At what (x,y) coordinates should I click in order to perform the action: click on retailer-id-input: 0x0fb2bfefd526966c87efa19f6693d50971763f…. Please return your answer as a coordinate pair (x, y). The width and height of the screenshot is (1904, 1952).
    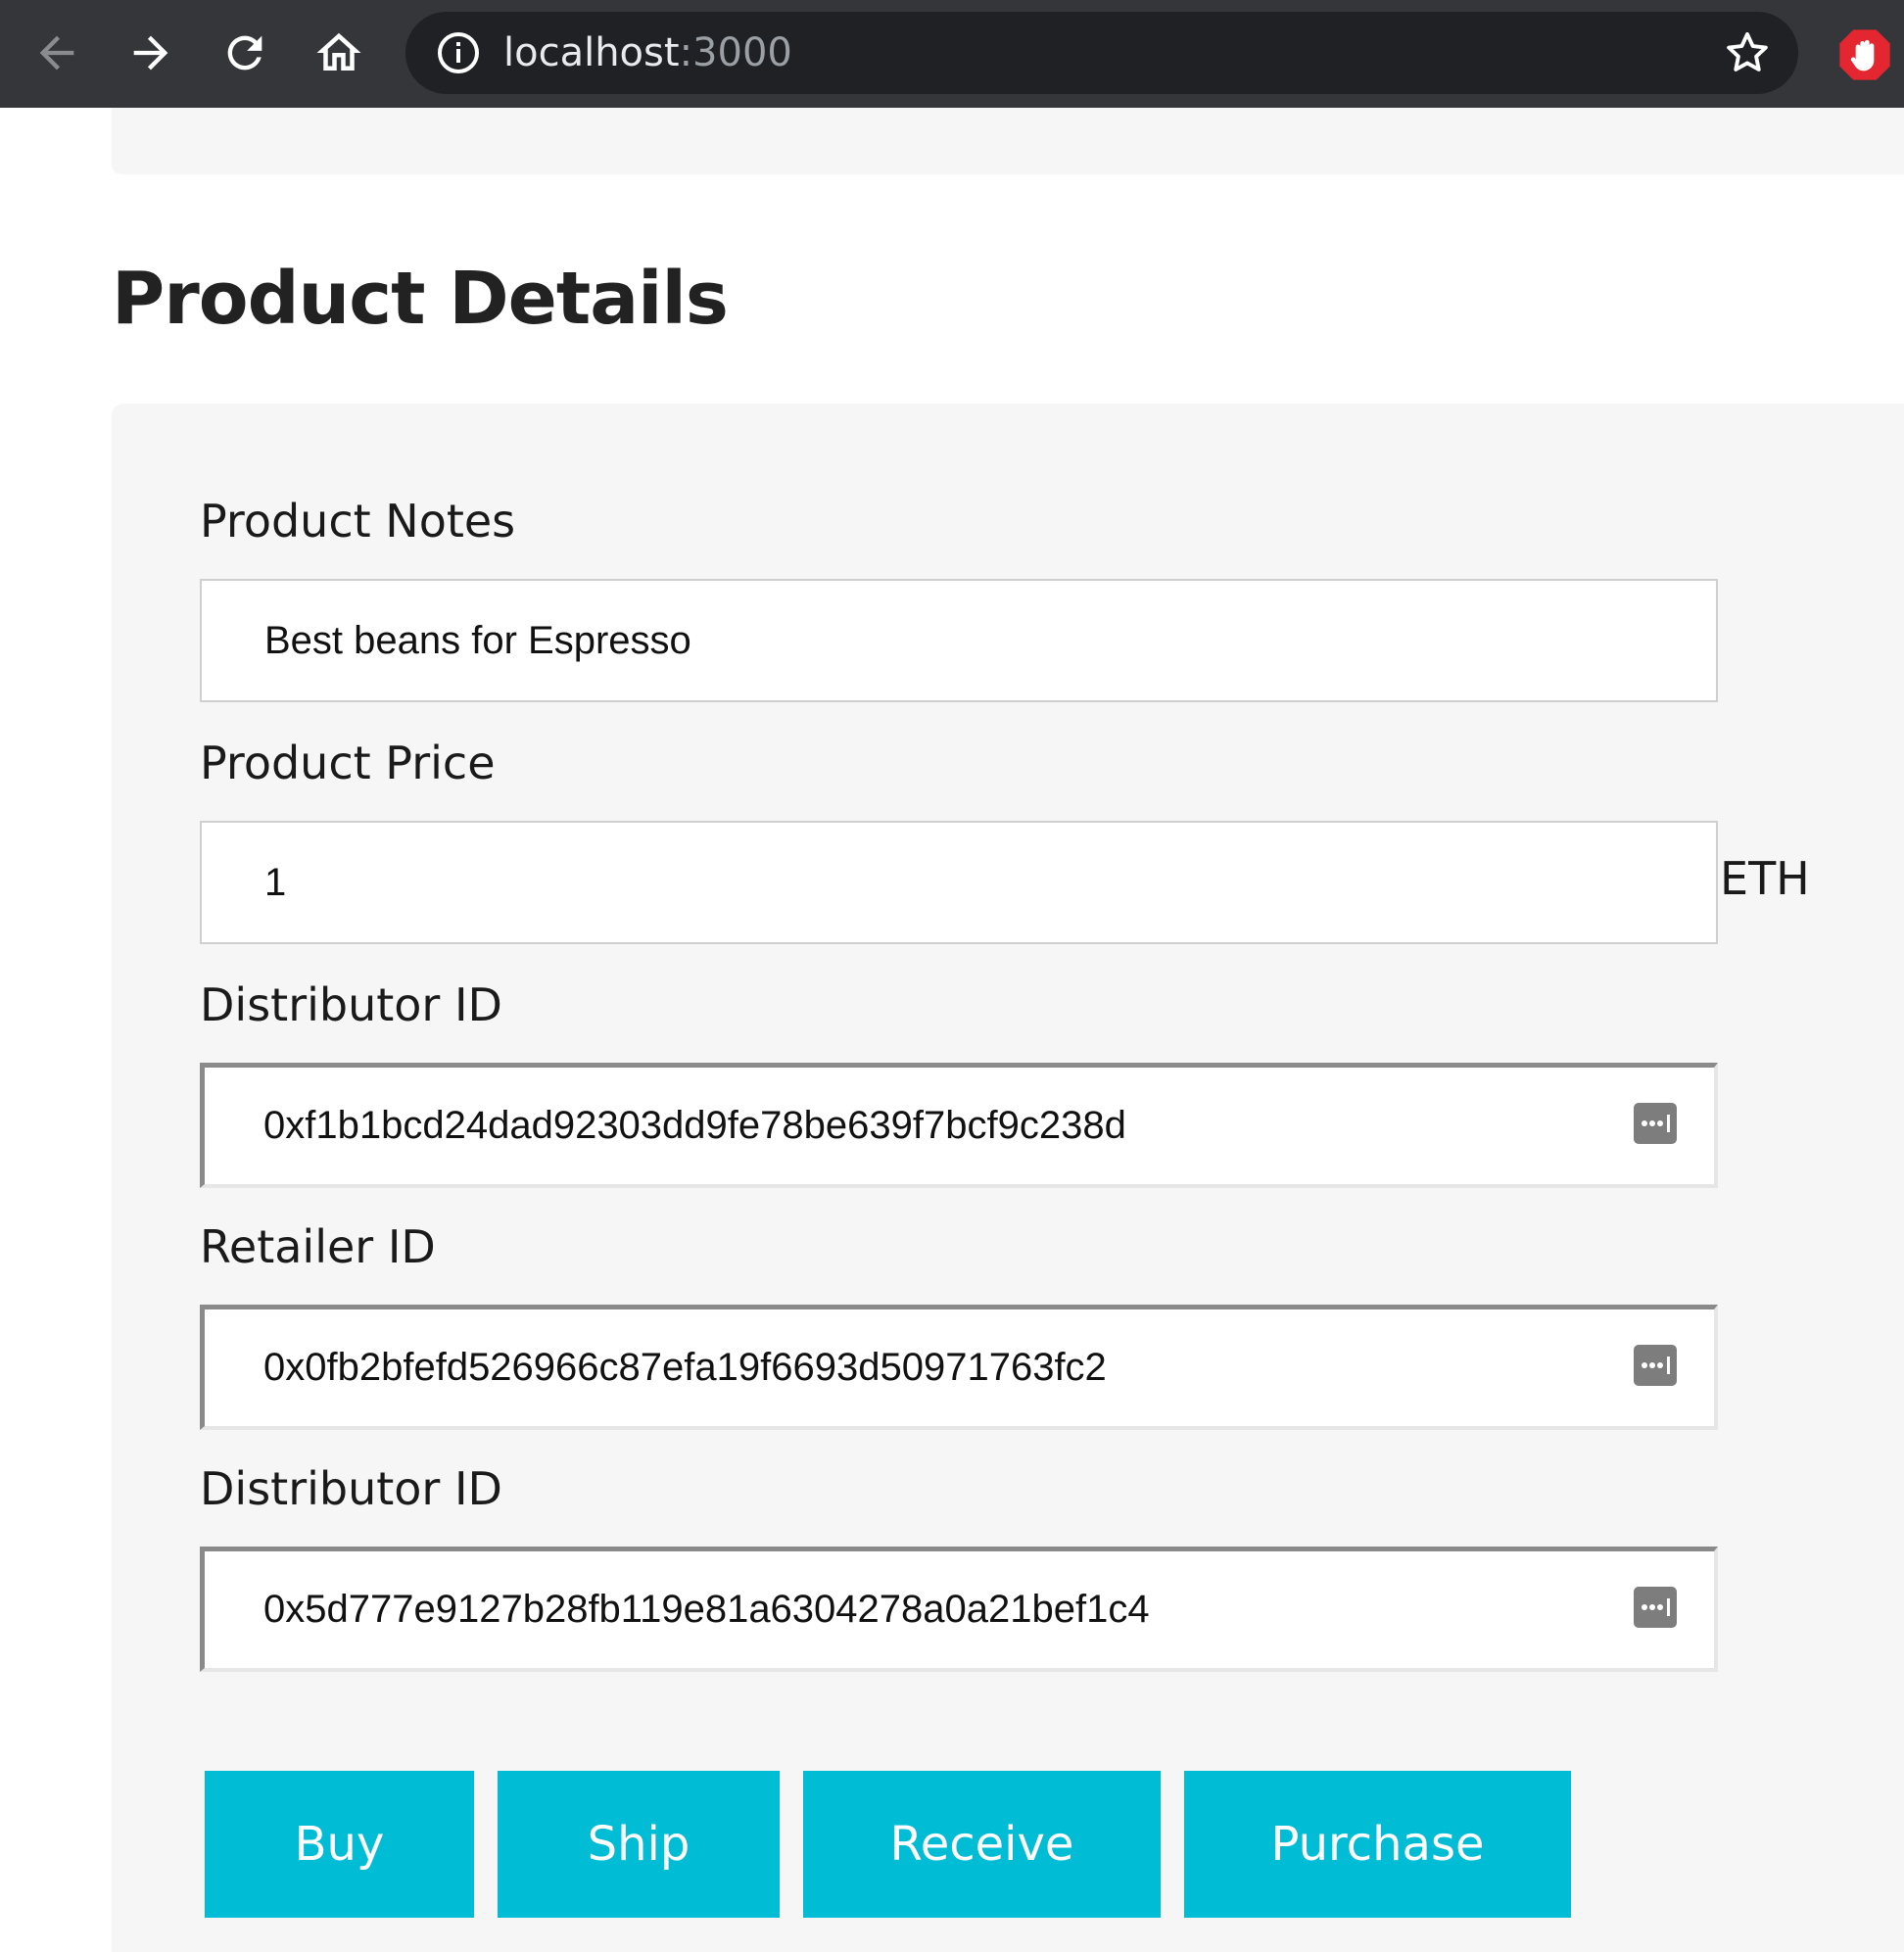
    Looking at the image, I should click on (959, 1367).